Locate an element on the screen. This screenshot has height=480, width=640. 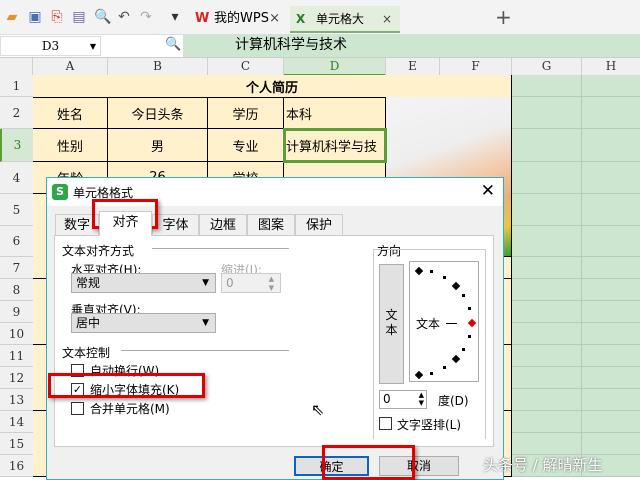
horizontal-align-select: 常规 ▼ is located at coordinates (143, 283).